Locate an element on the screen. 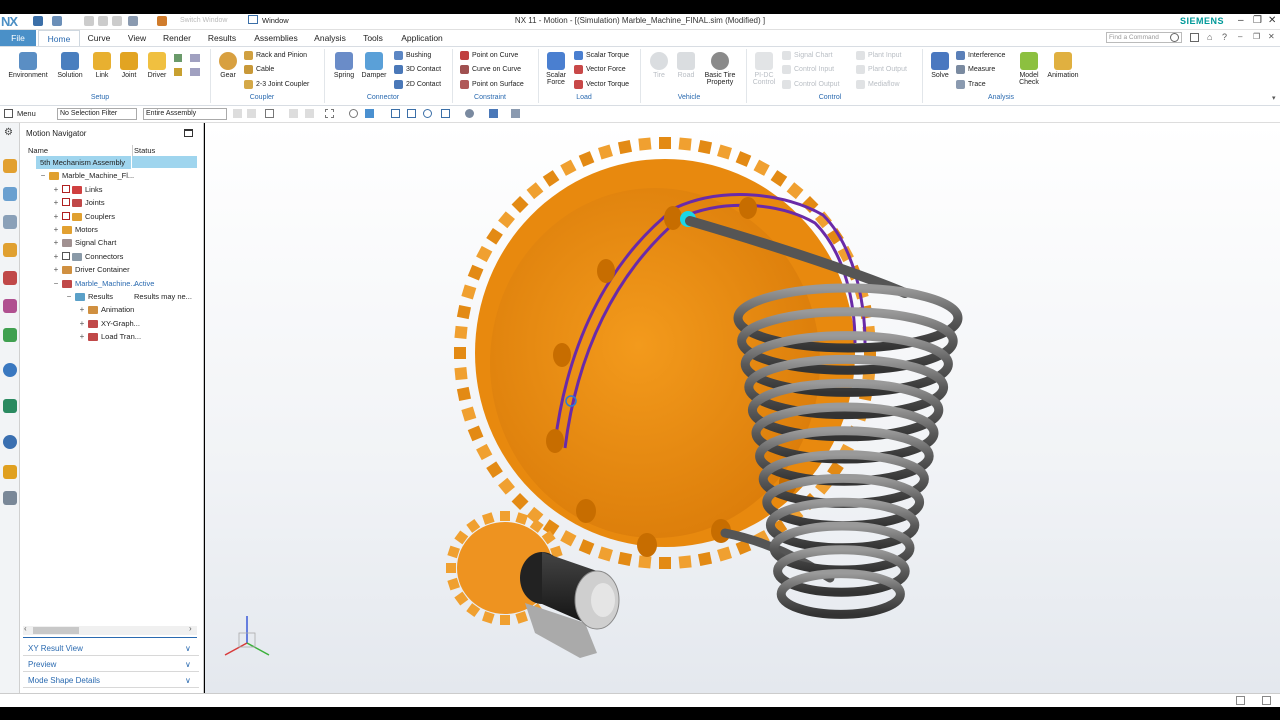 The image size is (1280, 720). rack-and-pinion-button: Rack and Pinion is located at coordinates (275, 56).